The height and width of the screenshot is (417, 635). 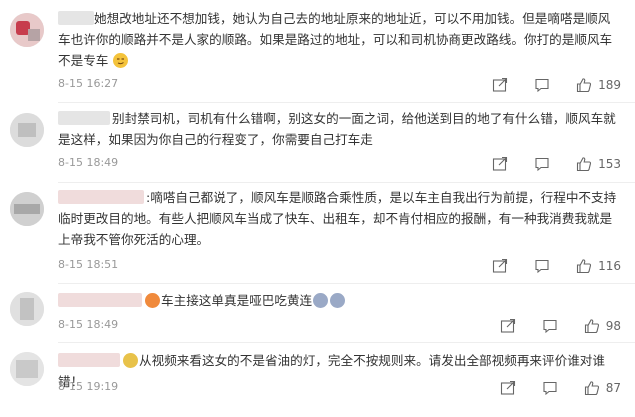 I want to click on comment-time: 8-15 16:27, so click(x=88, y=83).